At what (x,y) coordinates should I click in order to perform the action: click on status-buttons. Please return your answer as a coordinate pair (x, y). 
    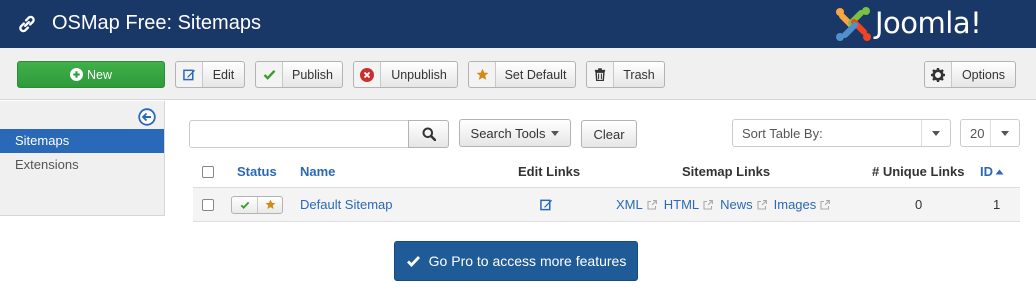
    Looking at the image, I should click on (257, 204).